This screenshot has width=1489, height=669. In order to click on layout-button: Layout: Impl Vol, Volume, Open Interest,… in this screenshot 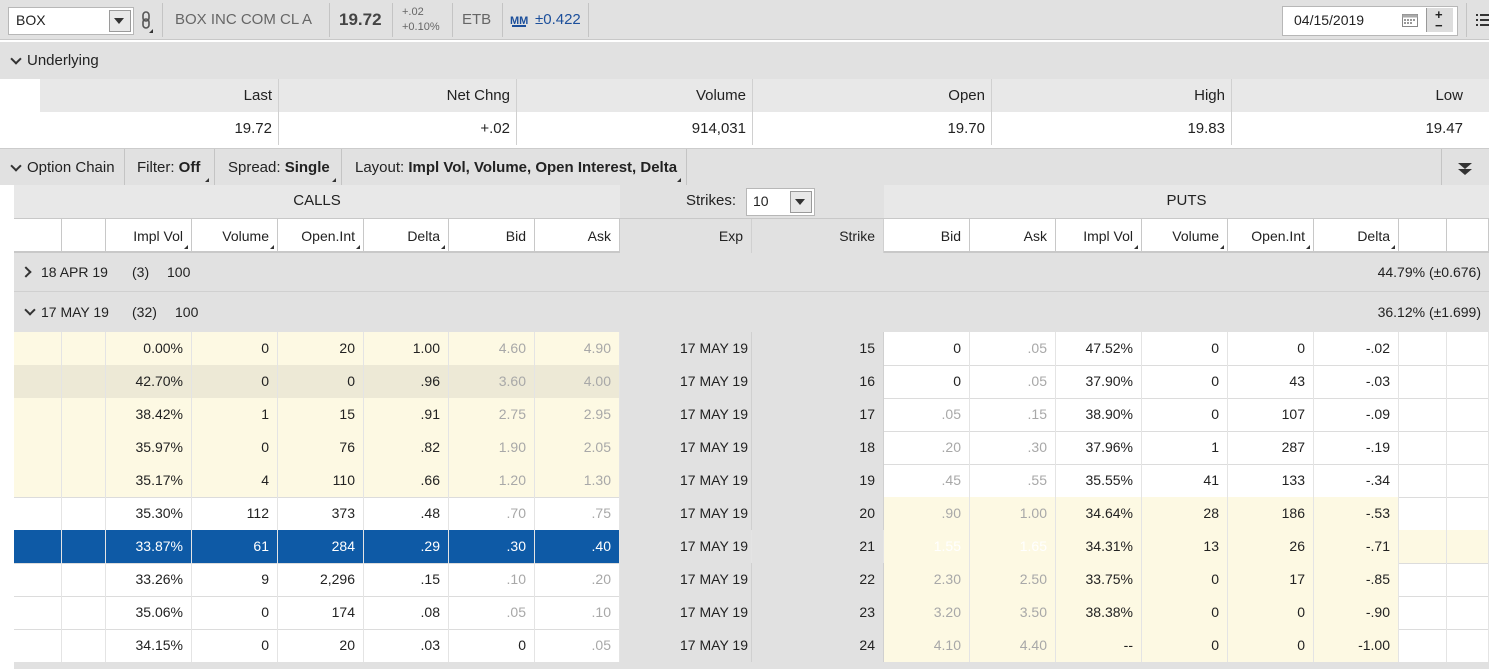, I will do `click(516, 167)`.